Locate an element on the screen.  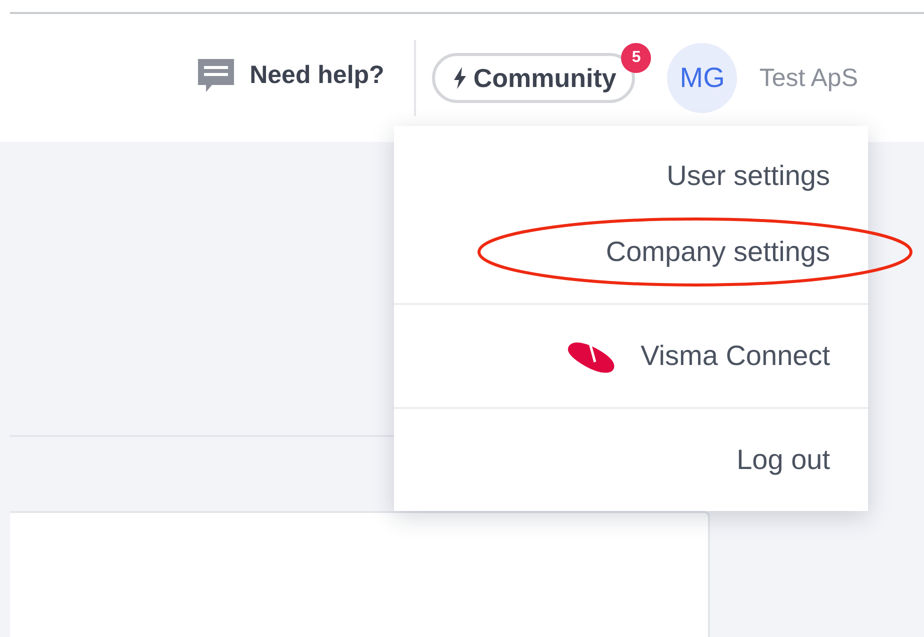
lightning-icon is located at coordinates (460, 78).